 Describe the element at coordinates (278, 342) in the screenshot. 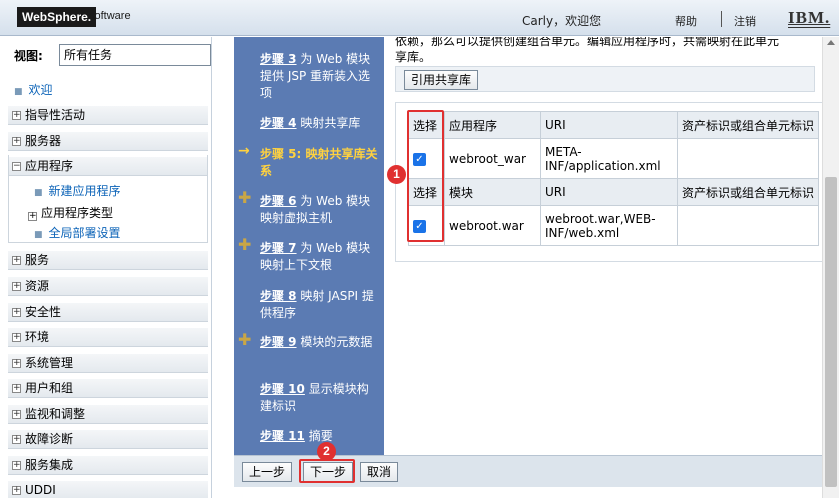

I see `step-number: 步骤 9` at that location.